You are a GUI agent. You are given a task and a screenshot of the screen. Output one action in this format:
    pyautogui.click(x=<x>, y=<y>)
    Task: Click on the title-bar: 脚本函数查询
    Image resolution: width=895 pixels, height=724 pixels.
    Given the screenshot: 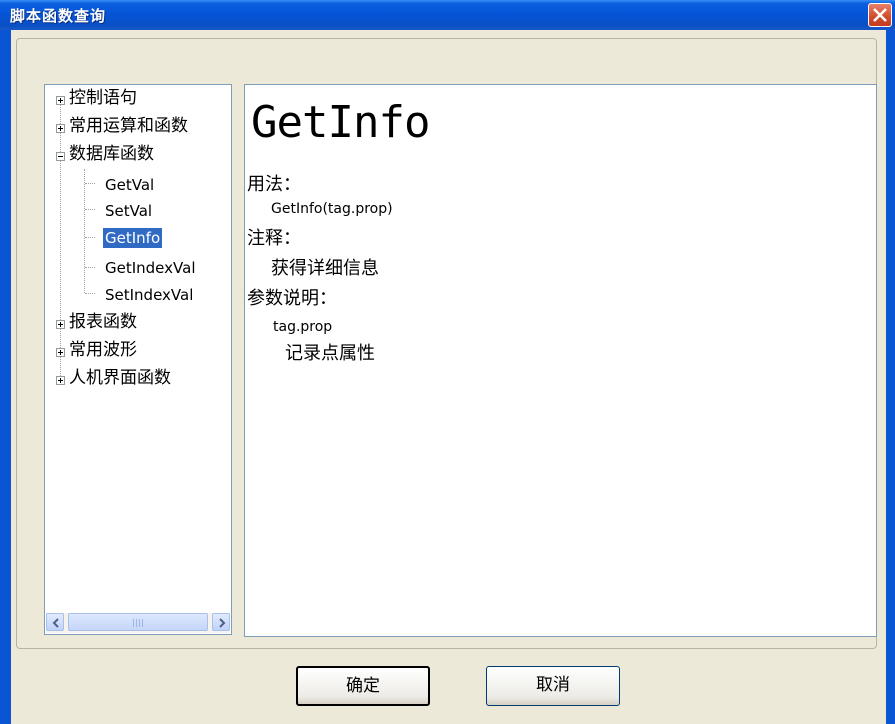 What is the action you would take?
    pyautogui.click(x=447, y=15)
    